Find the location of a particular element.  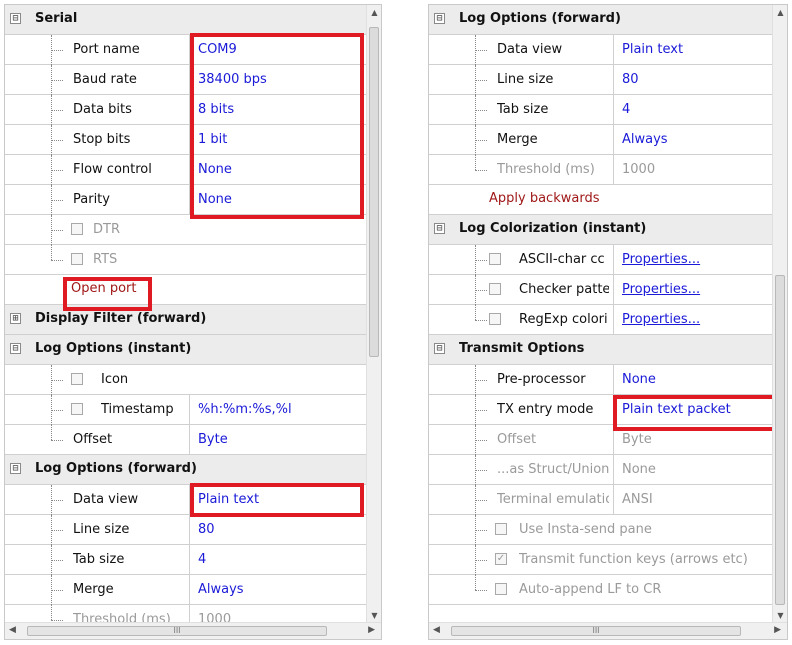

prop-value: 1000 is located at coordinates (693, 169).